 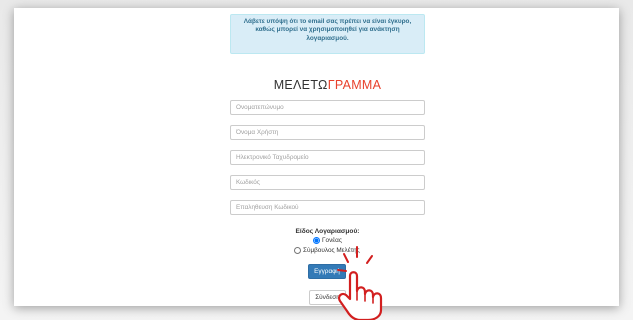 What do you see at coordinates (327, 207) in the screenshot?
I see `confirm-password-input` at bounding box center [327, 207].